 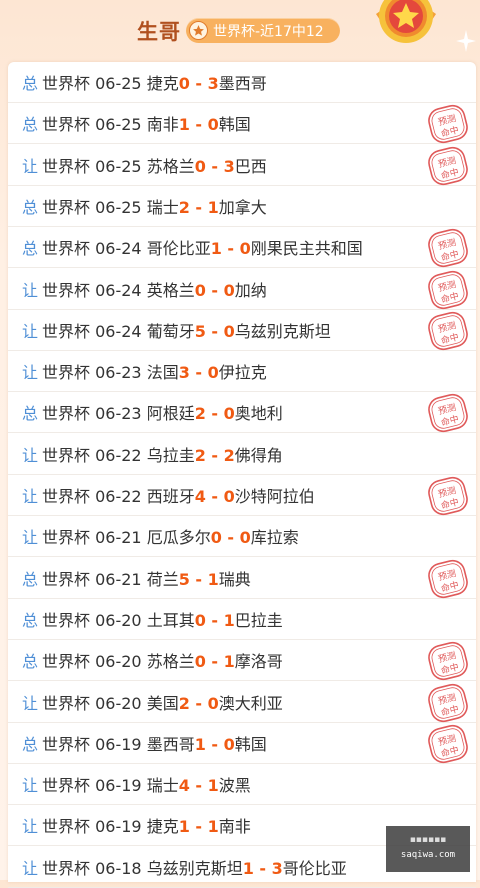 What do you see at coordinates (162, 124) in the screenshot?
I see `home-team: 南非` at bounding box center [162, 124].